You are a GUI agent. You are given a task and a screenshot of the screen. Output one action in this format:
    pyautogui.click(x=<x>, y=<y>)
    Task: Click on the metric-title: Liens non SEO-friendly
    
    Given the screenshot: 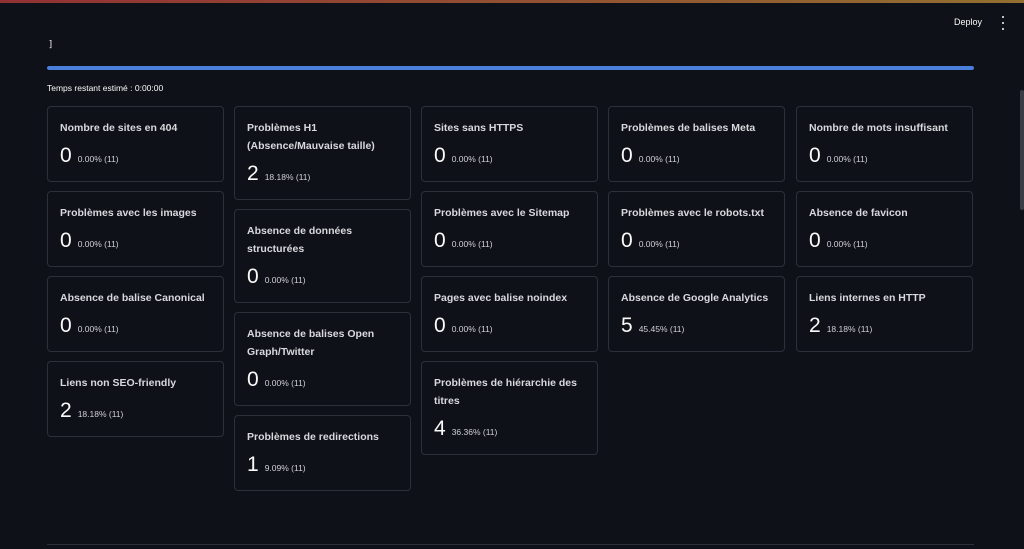 What is the action you would take?
    pyautogui.click(x=118, y=383)
    